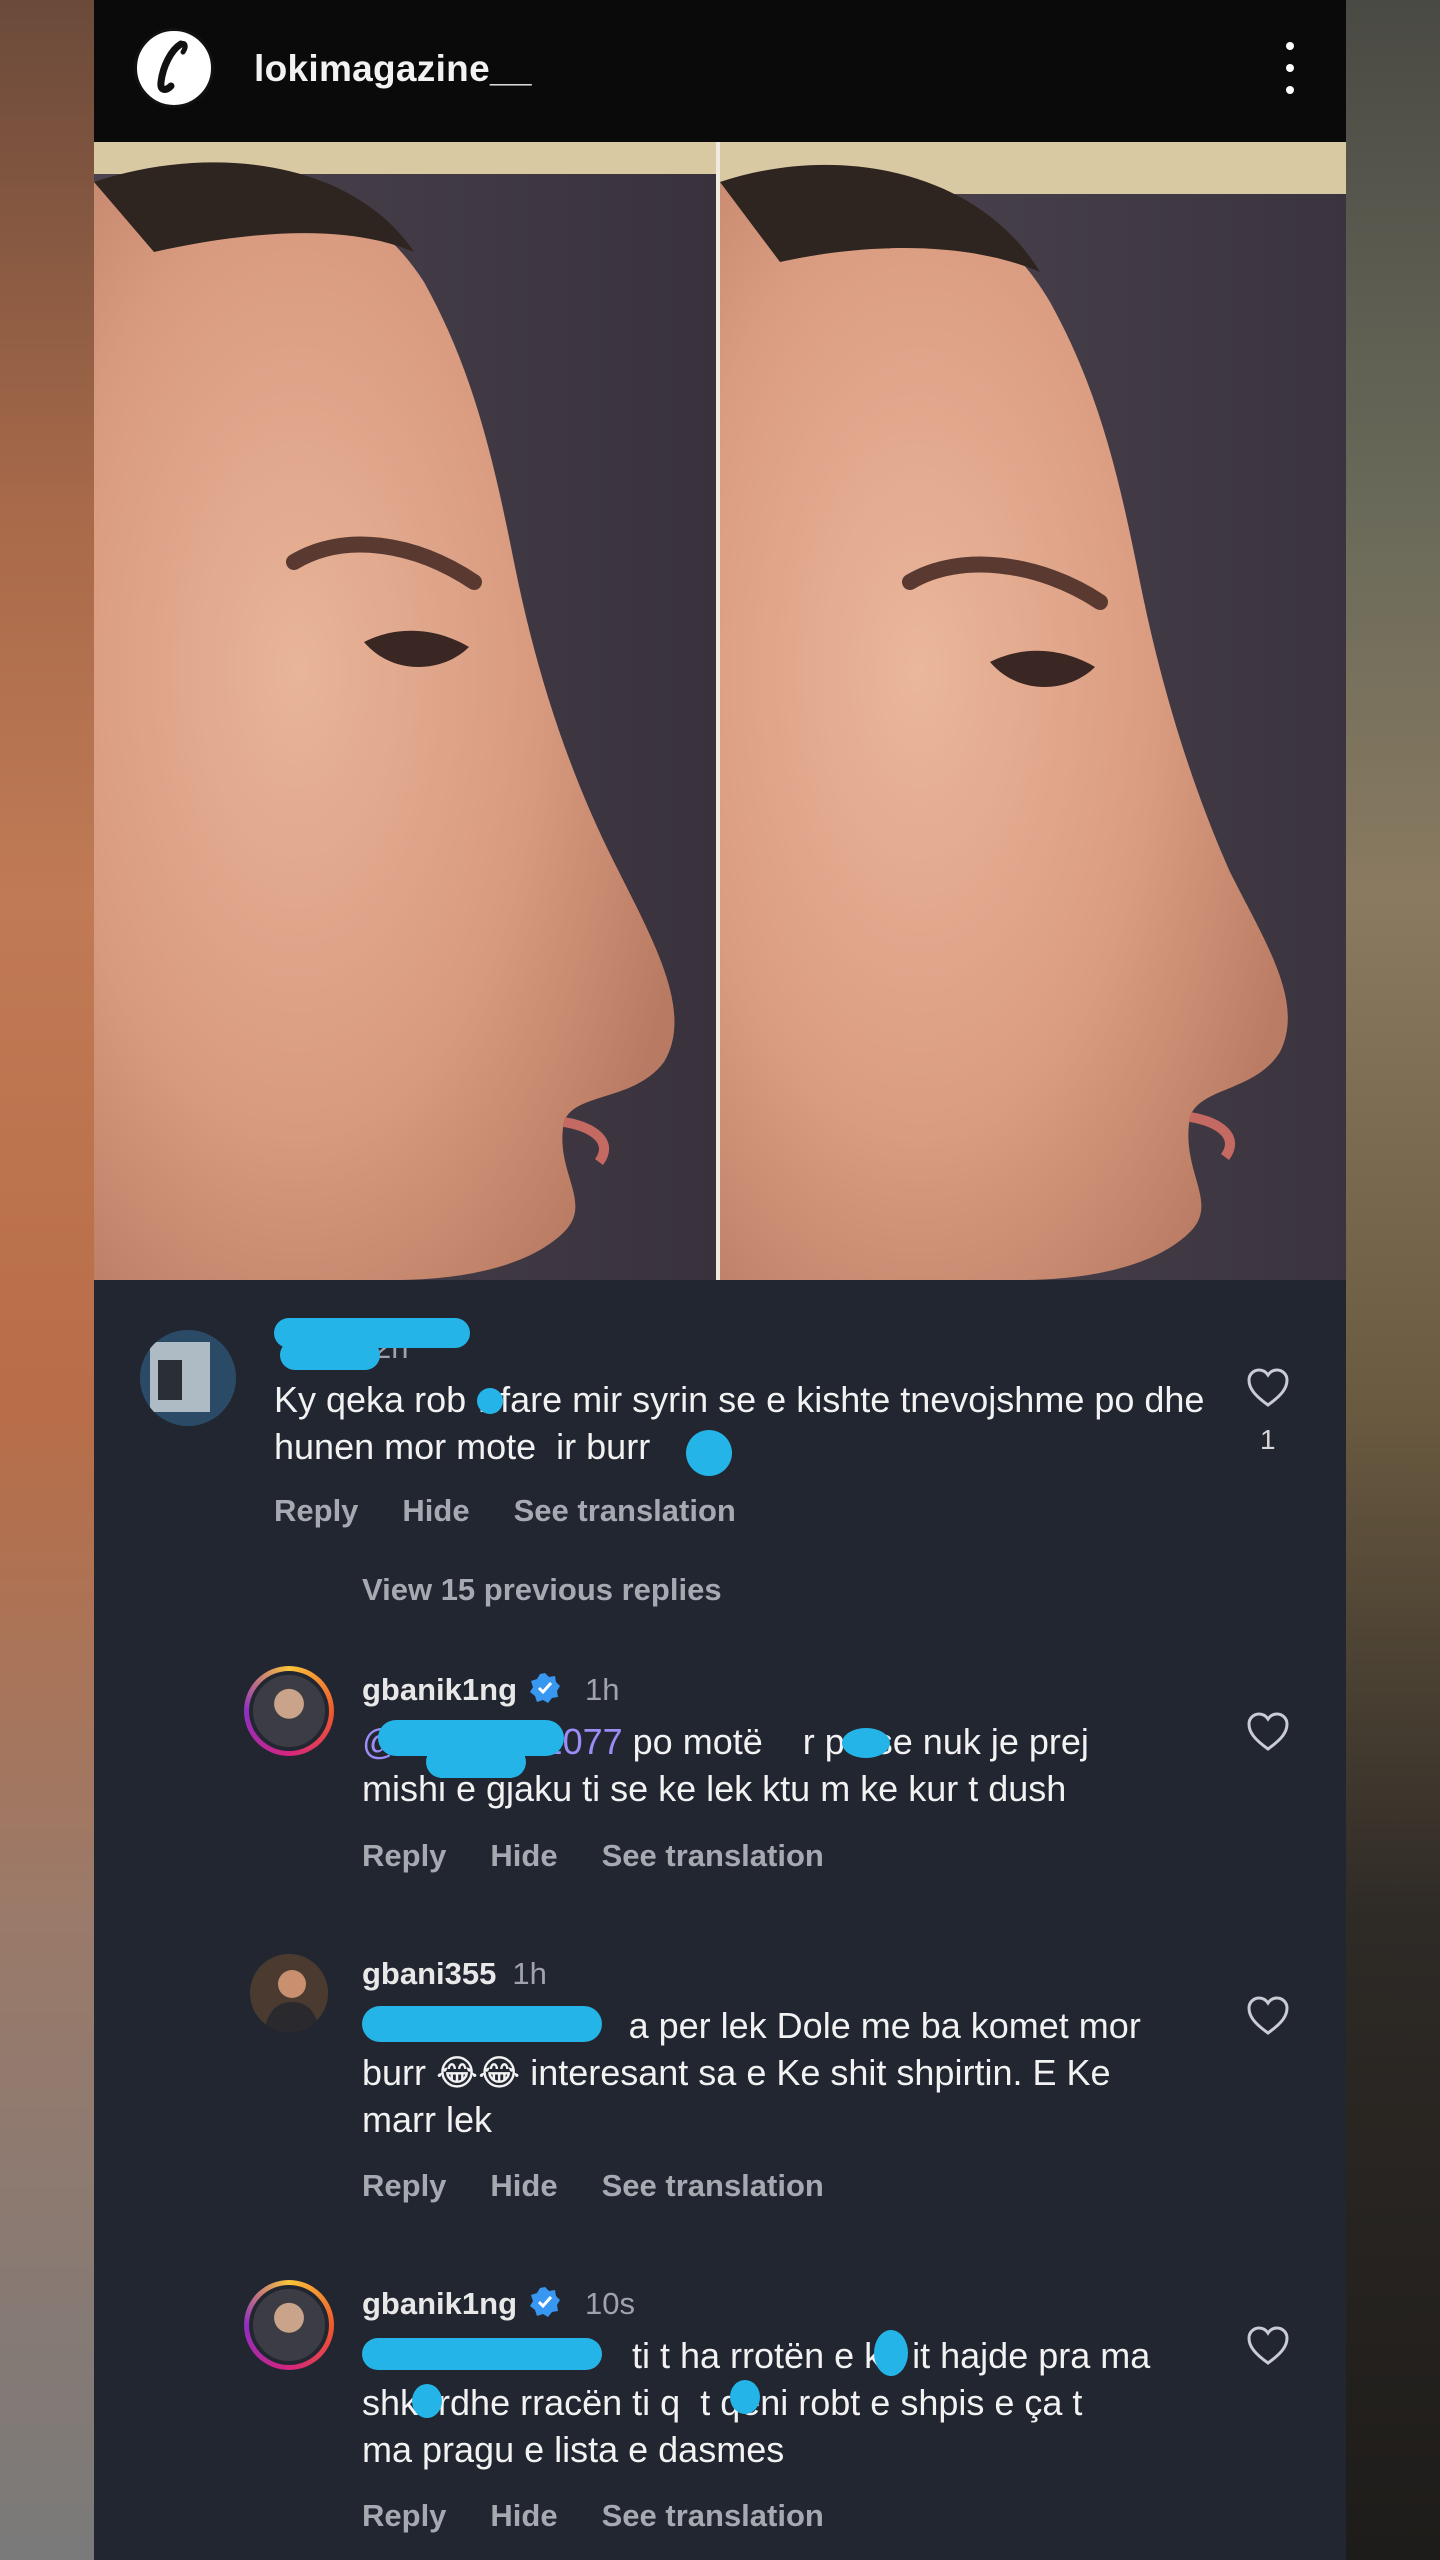 The height and width of the screenshot is (2560, 1440). What do you see at coordinates (542, 1590) in the screenshot?
I see `view-previous-replies: View 15 previous replies` at bounding box center [542, 1590].